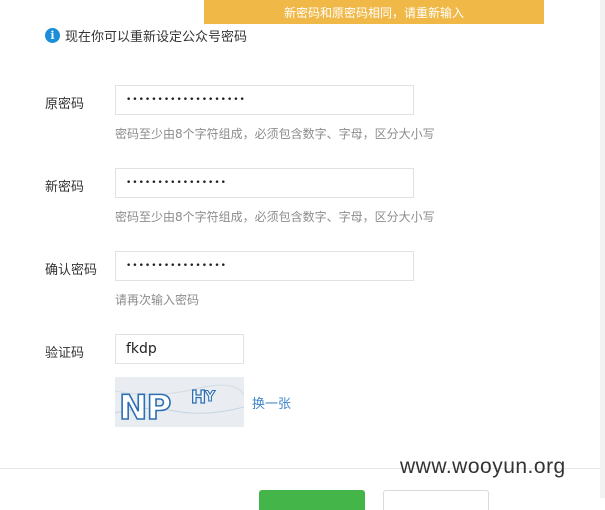  I want to click on refresh-captcha-link: 换一张, so click(271, 402).